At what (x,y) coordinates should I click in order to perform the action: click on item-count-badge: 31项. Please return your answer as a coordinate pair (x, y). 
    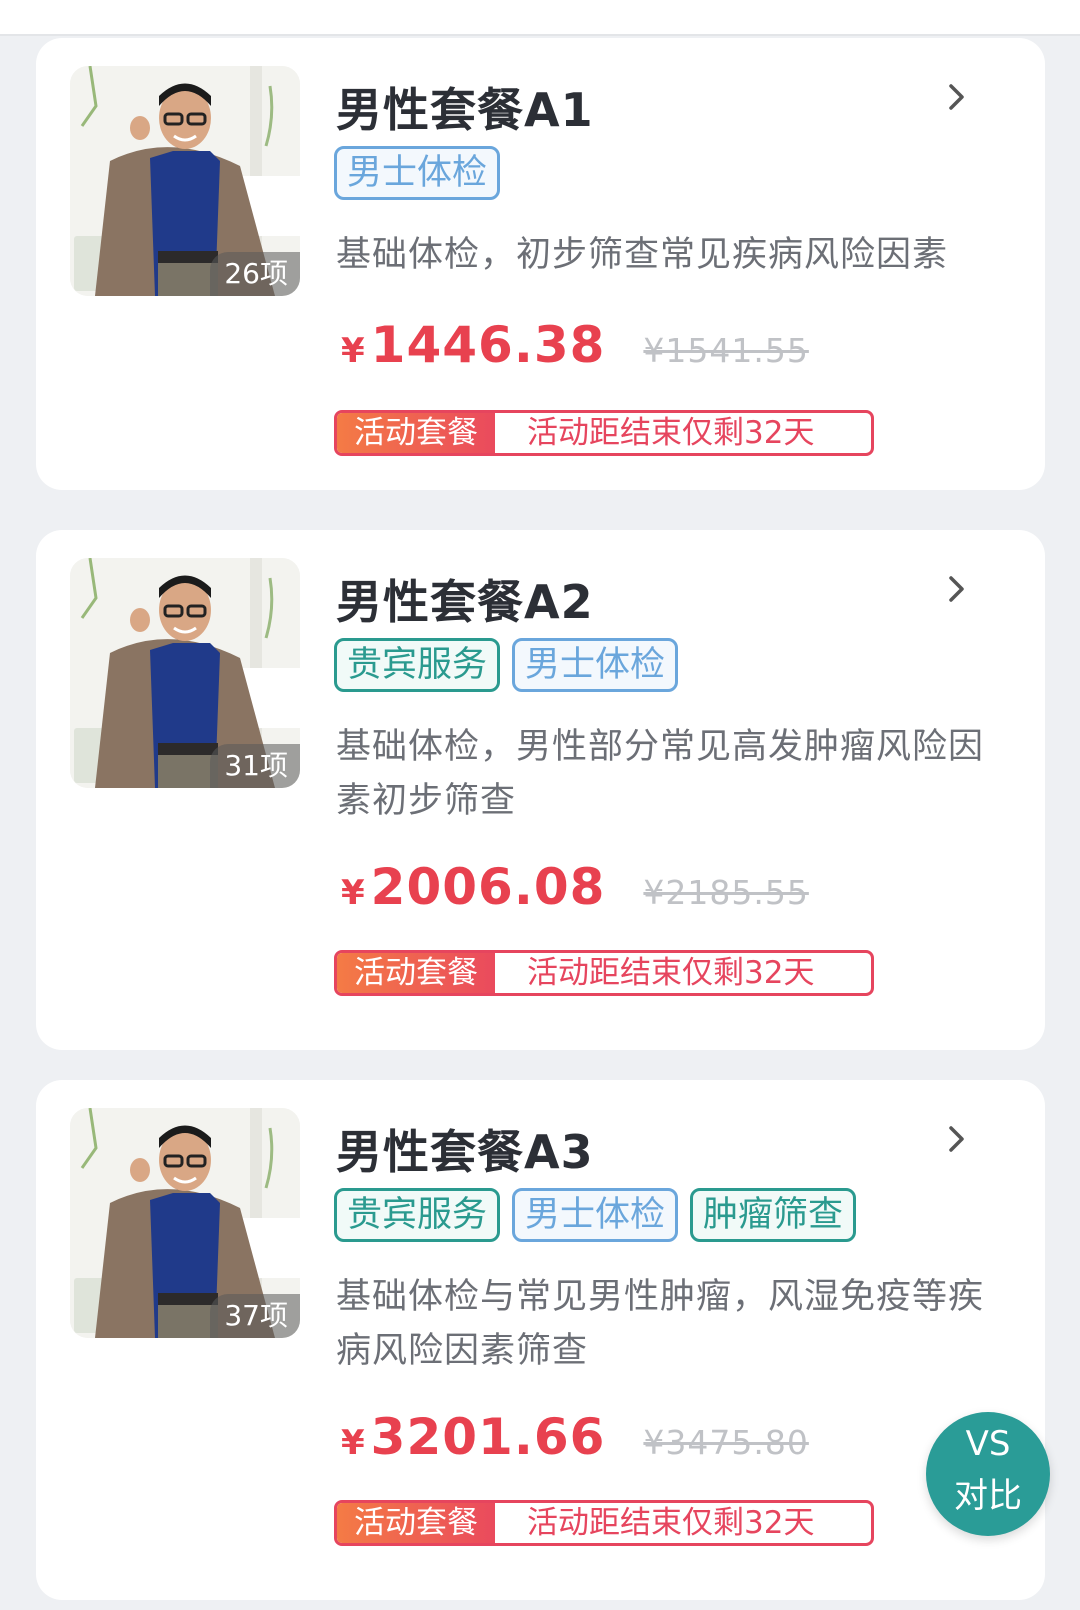
    Looking at the image, I should click on (255, 766).